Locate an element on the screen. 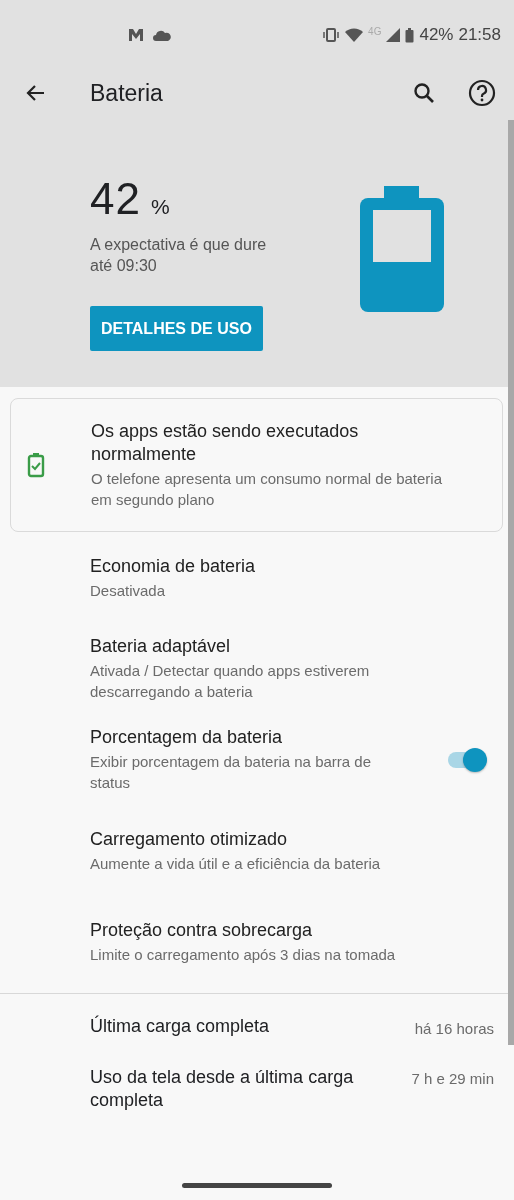  setting-summary: Aumente a vida útil e a eficiência da bateria is located at coordinates (236, 863).